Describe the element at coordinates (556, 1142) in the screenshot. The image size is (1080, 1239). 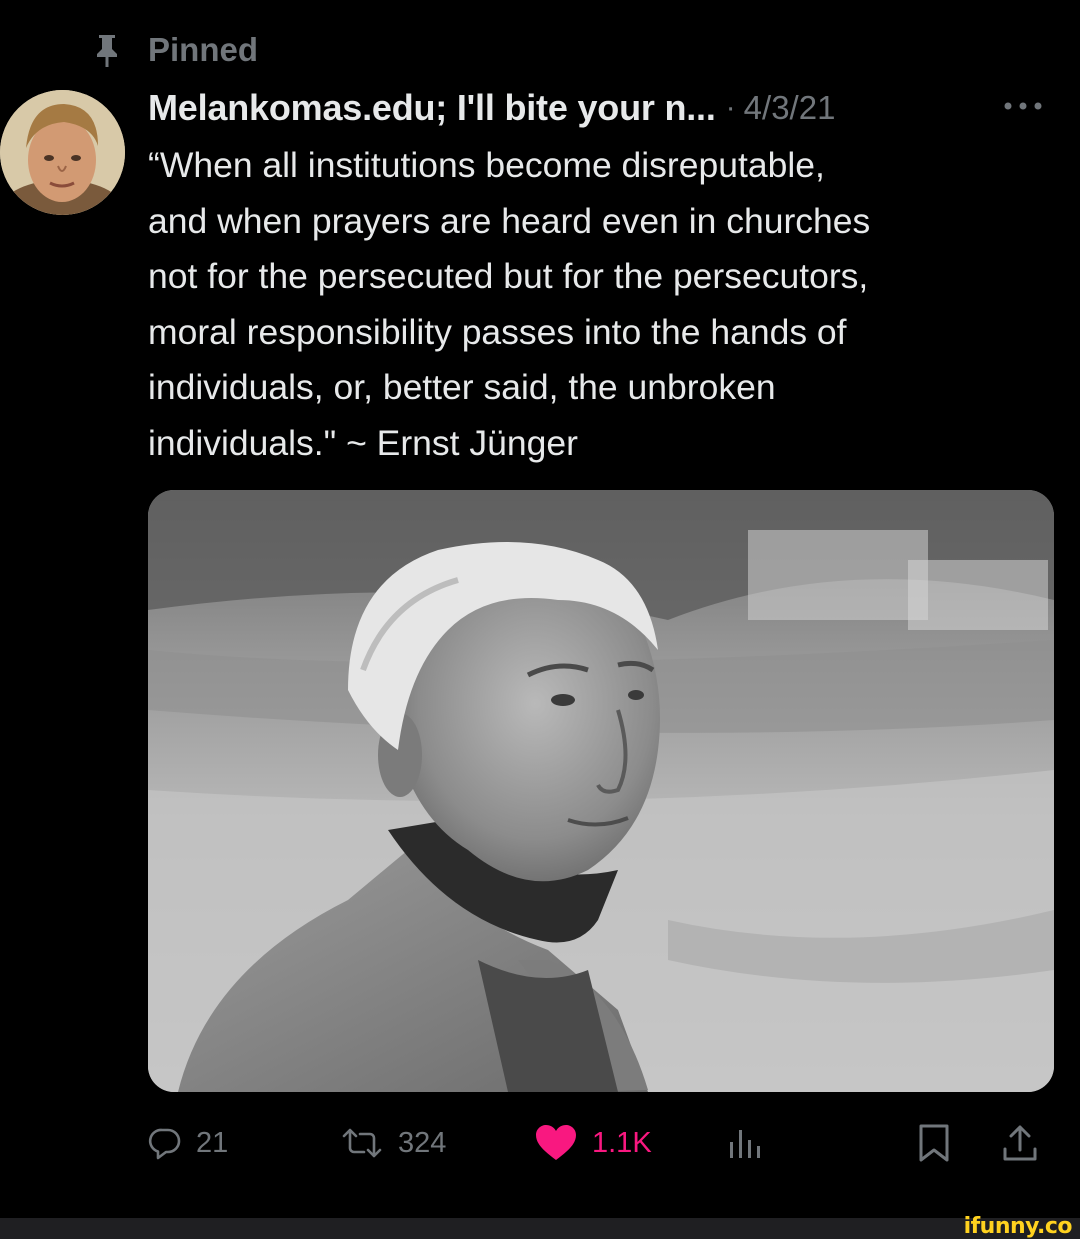
I see `heart-icon` at that location.